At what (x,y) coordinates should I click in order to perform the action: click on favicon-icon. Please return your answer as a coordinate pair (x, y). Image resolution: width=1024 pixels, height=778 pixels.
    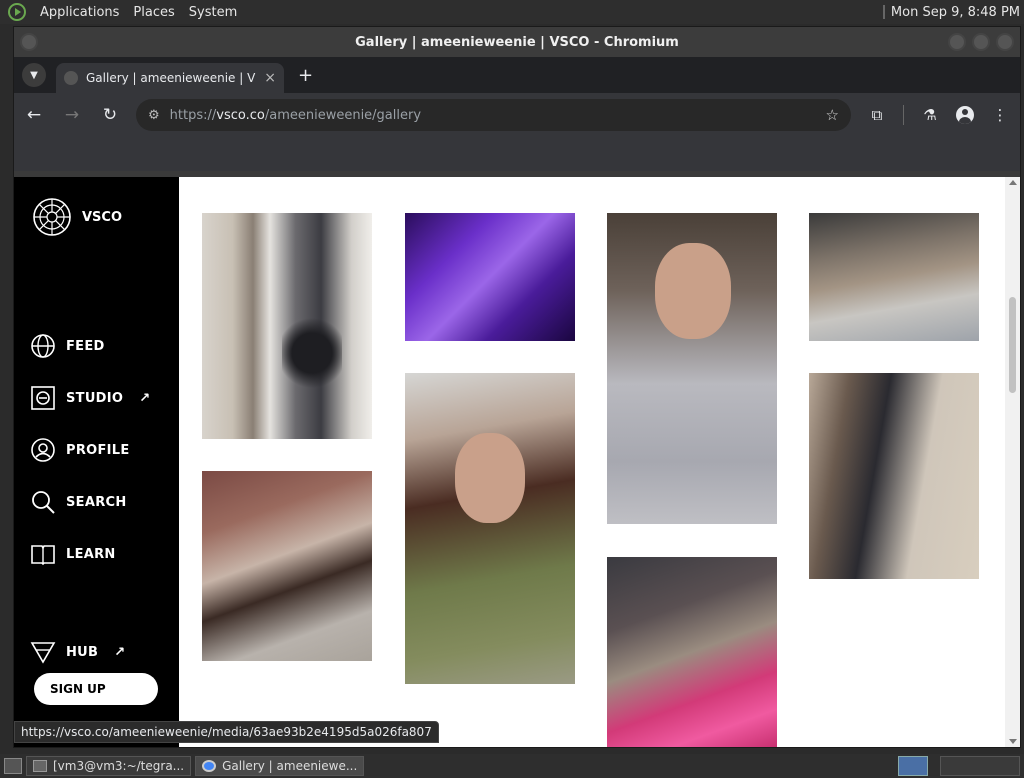
    Looking at the image, I should click on (71, 78).